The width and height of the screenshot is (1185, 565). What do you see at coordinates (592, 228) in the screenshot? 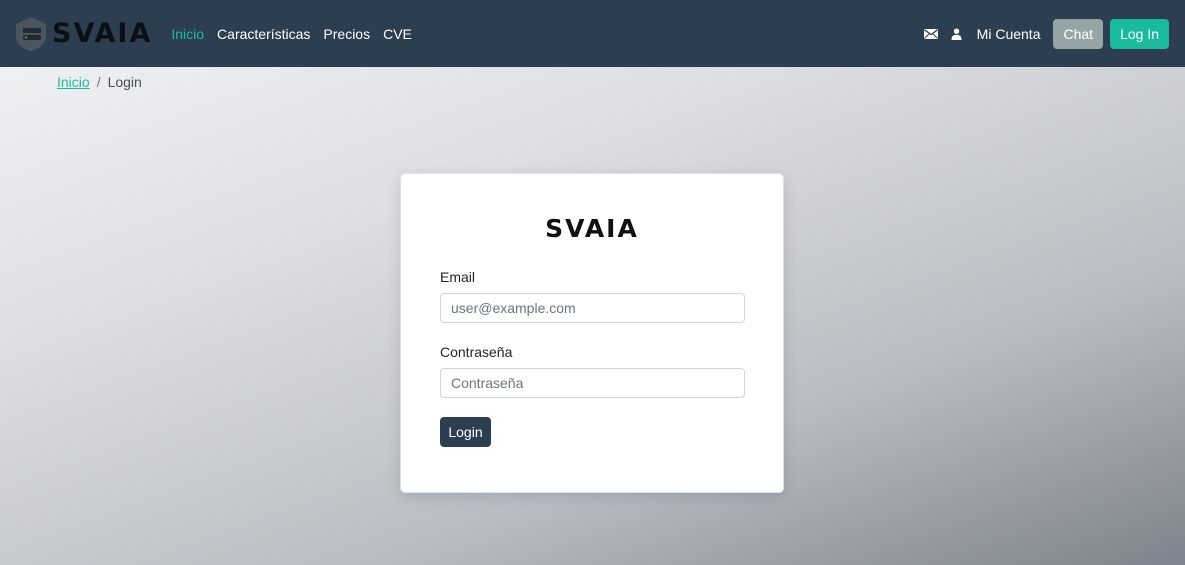
I see `login-card-title: SVAIA` at bounding box center [592, 228].